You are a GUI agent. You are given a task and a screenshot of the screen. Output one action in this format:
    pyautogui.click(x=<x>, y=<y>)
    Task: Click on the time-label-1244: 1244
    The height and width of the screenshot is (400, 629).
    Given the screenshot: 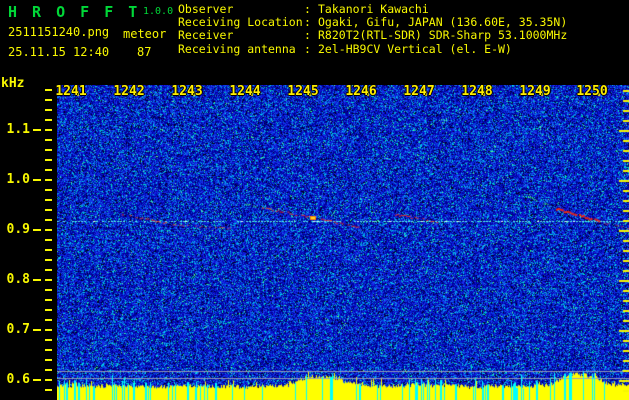 What is the action you would take?
    pyautogui.click(x=245, y=91)
    